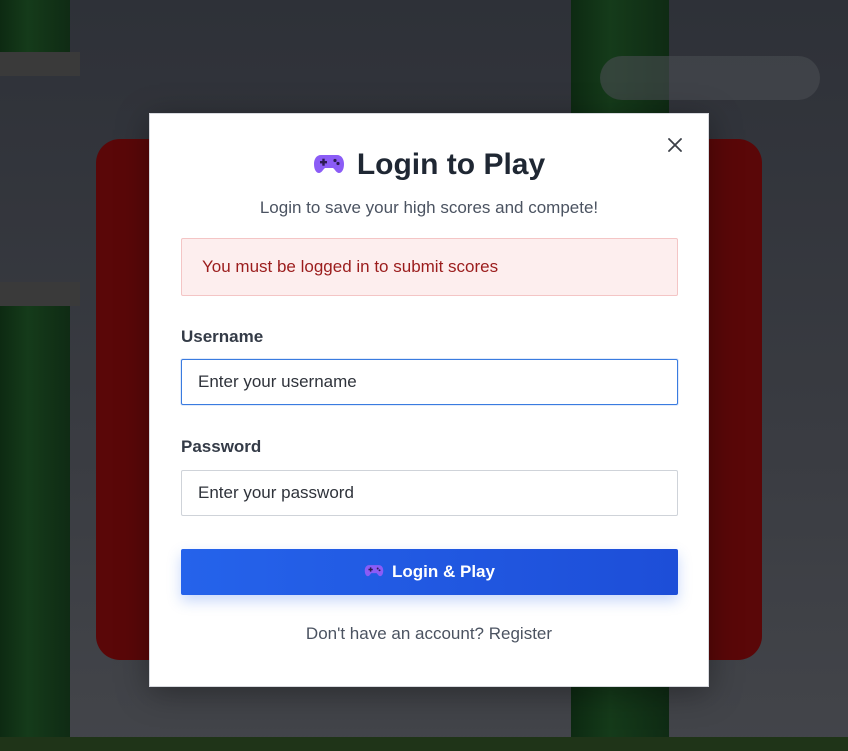 The height and width of the screenshot is (751, 848). What do you see at coordinates (35, 528) in the screenshot?
I see `pipe-bottom-left` at bounding box center [35, 528].